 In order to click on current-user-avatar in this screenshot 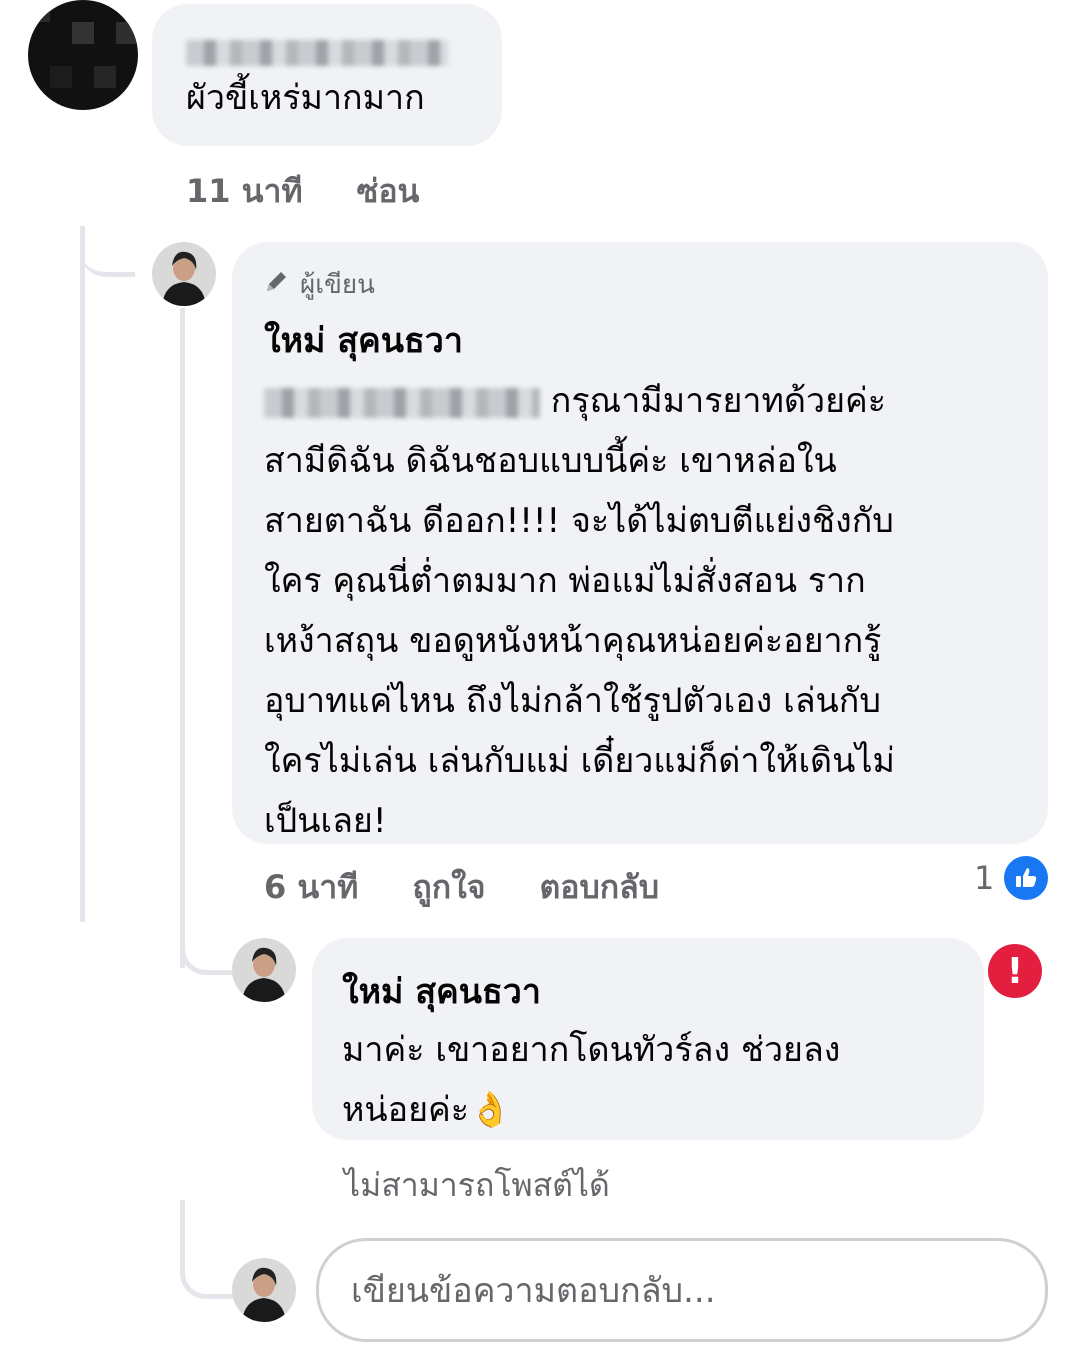, I will do `click(264, 1290)`.